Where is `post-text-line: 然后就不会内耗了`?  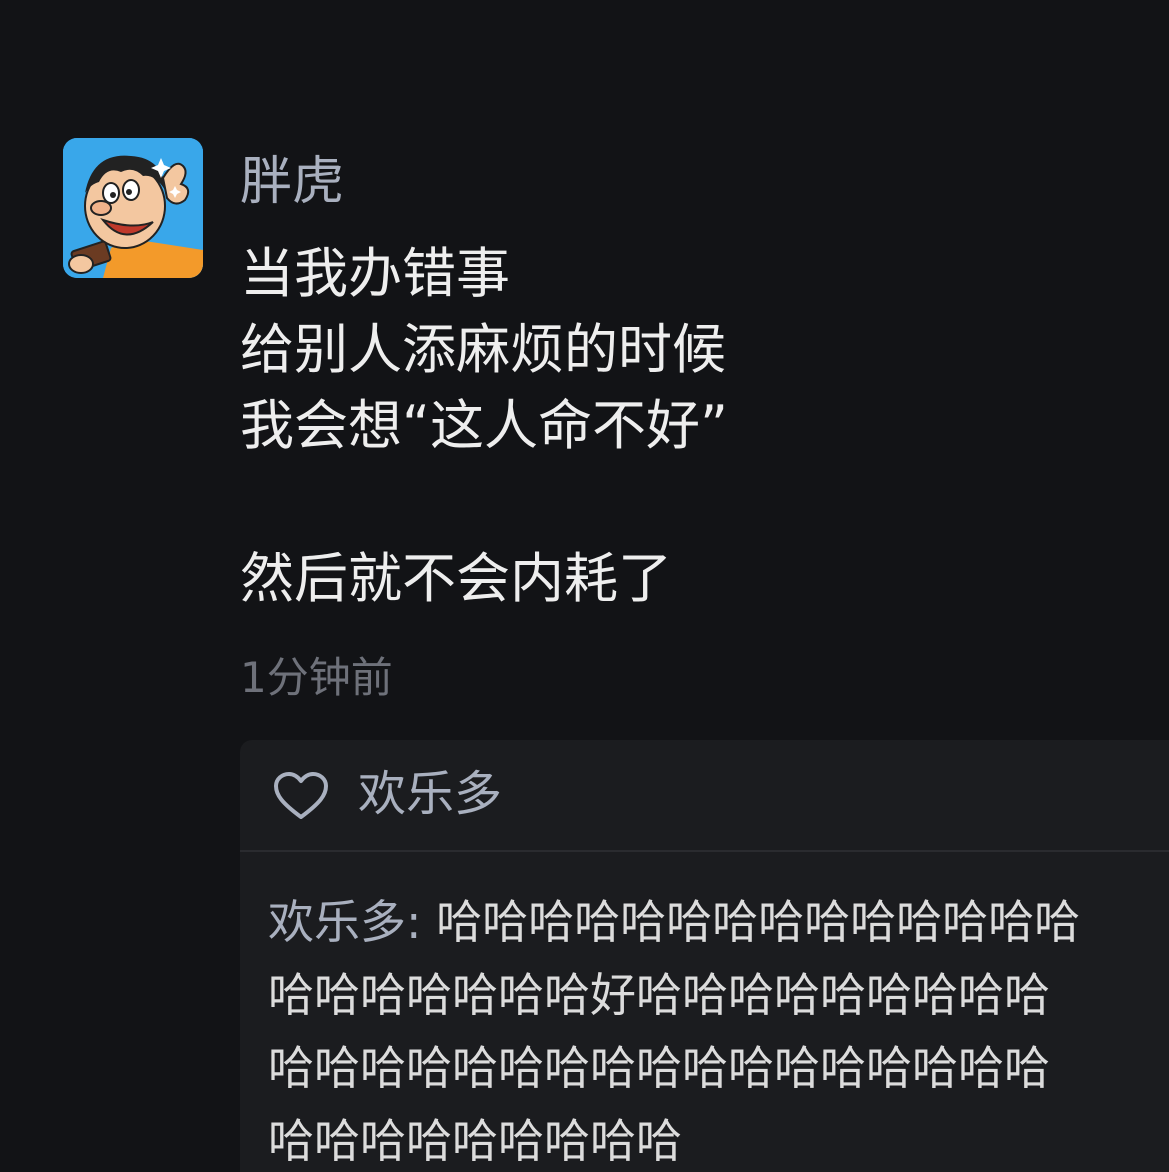
post-text-line: 然后就不会内耗了 is located at coordinates (456, 578).